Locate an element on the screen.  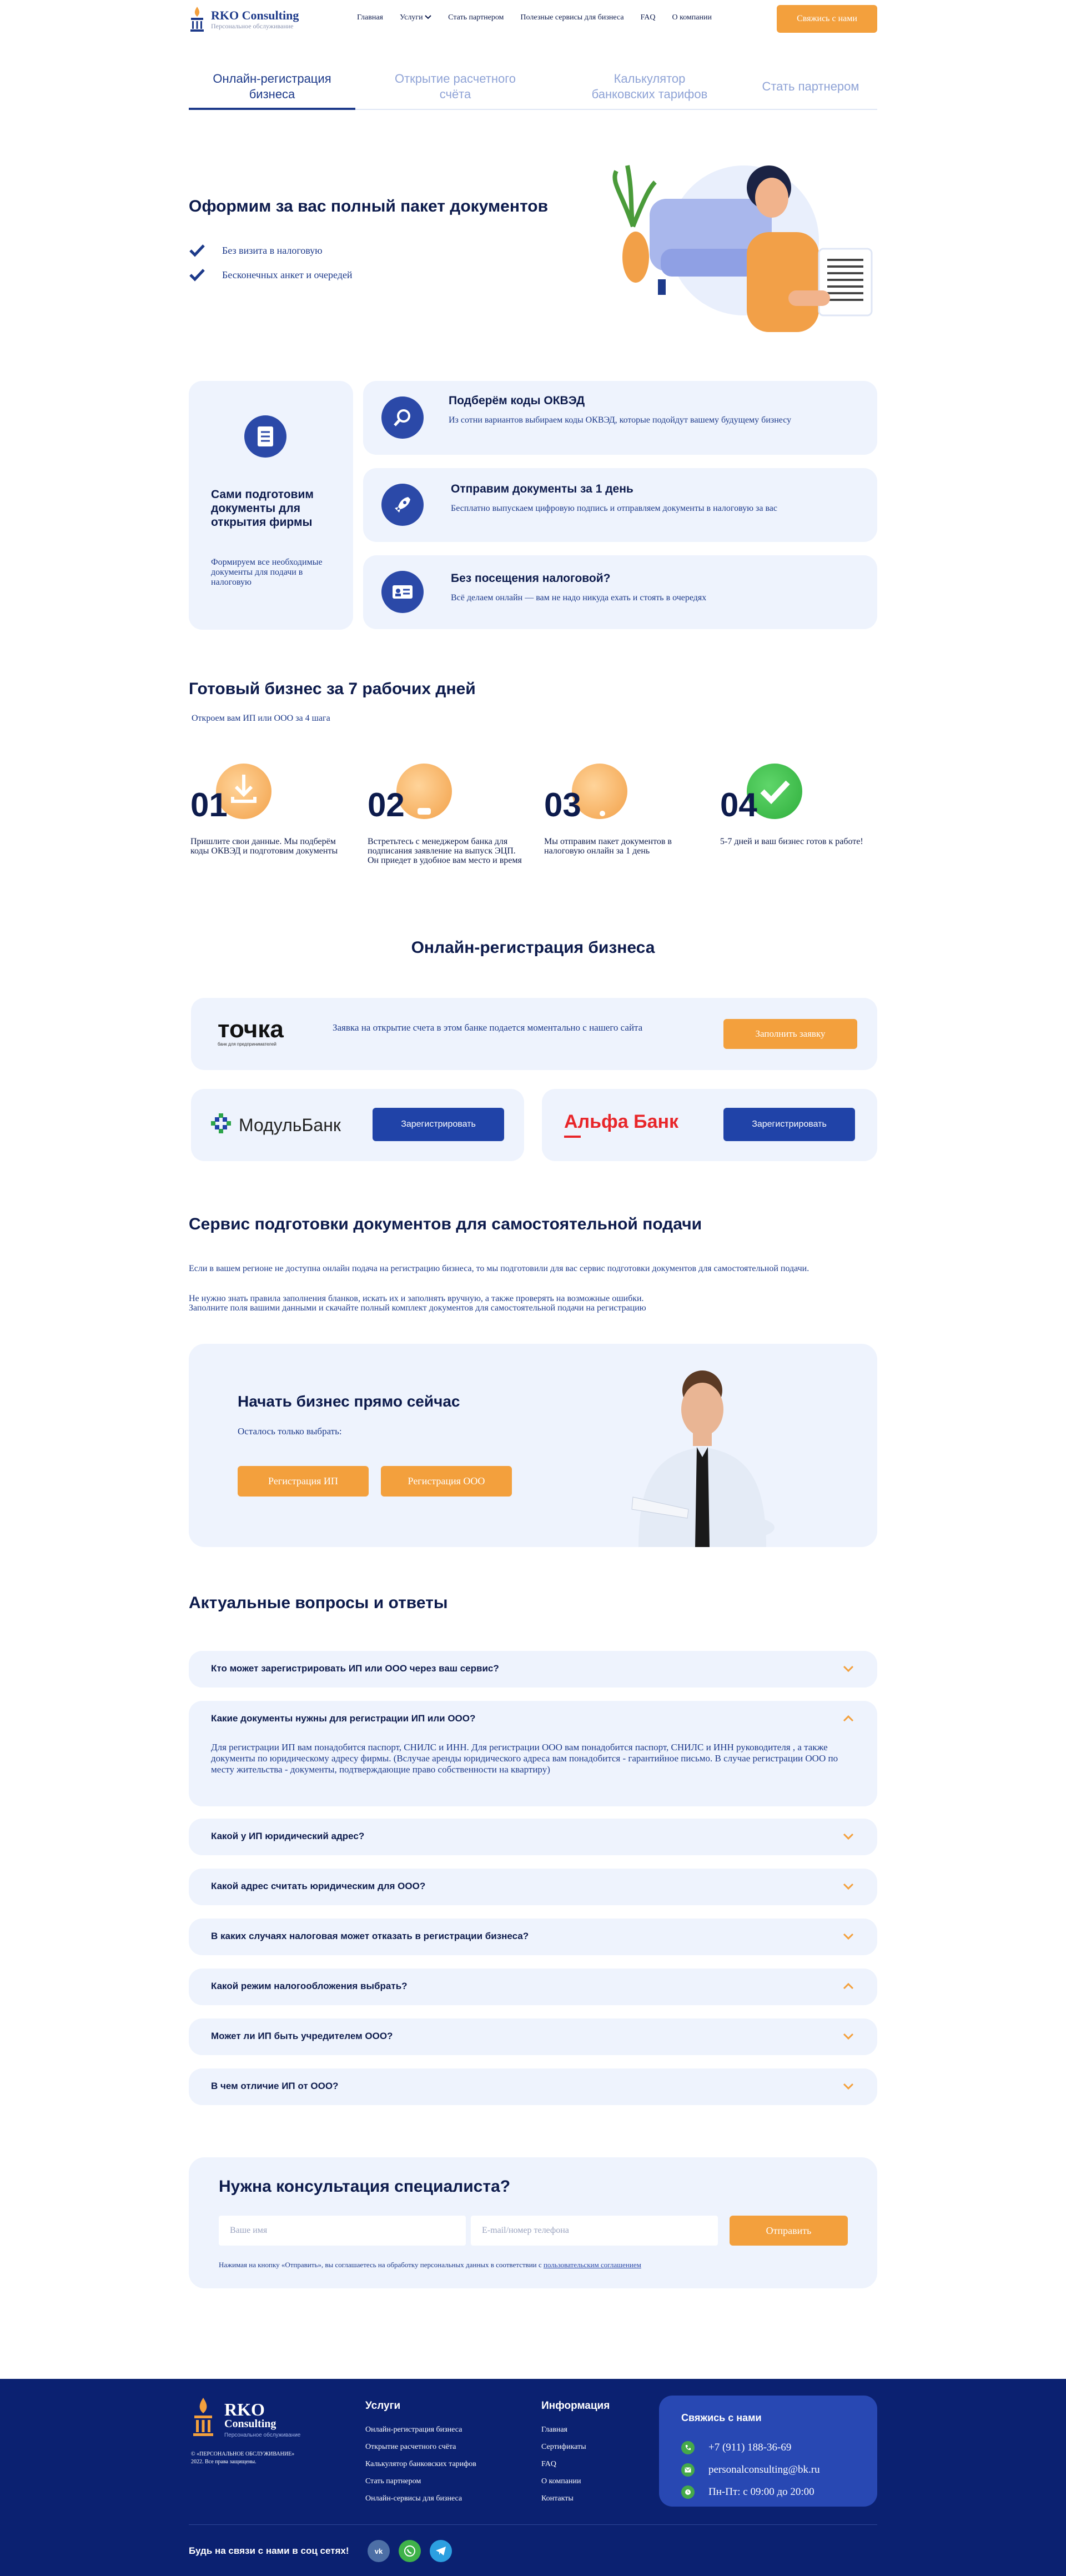
footer-info-title: Информация is located at coordinates (575, 2406).